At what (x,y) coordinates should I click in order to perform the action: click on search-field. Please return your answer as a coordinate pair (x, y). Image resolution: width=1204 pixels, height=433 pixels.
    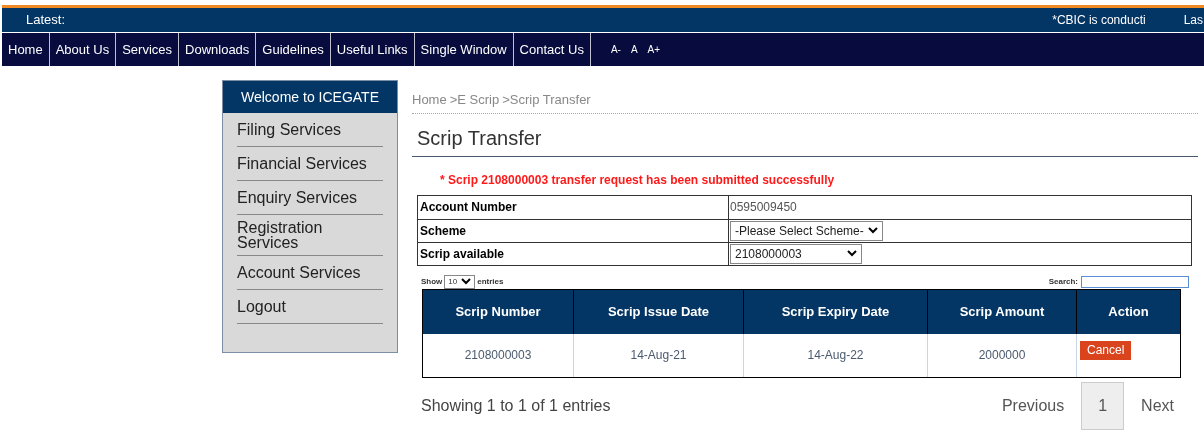
    Looking at the image, I should click on (1135, 281).